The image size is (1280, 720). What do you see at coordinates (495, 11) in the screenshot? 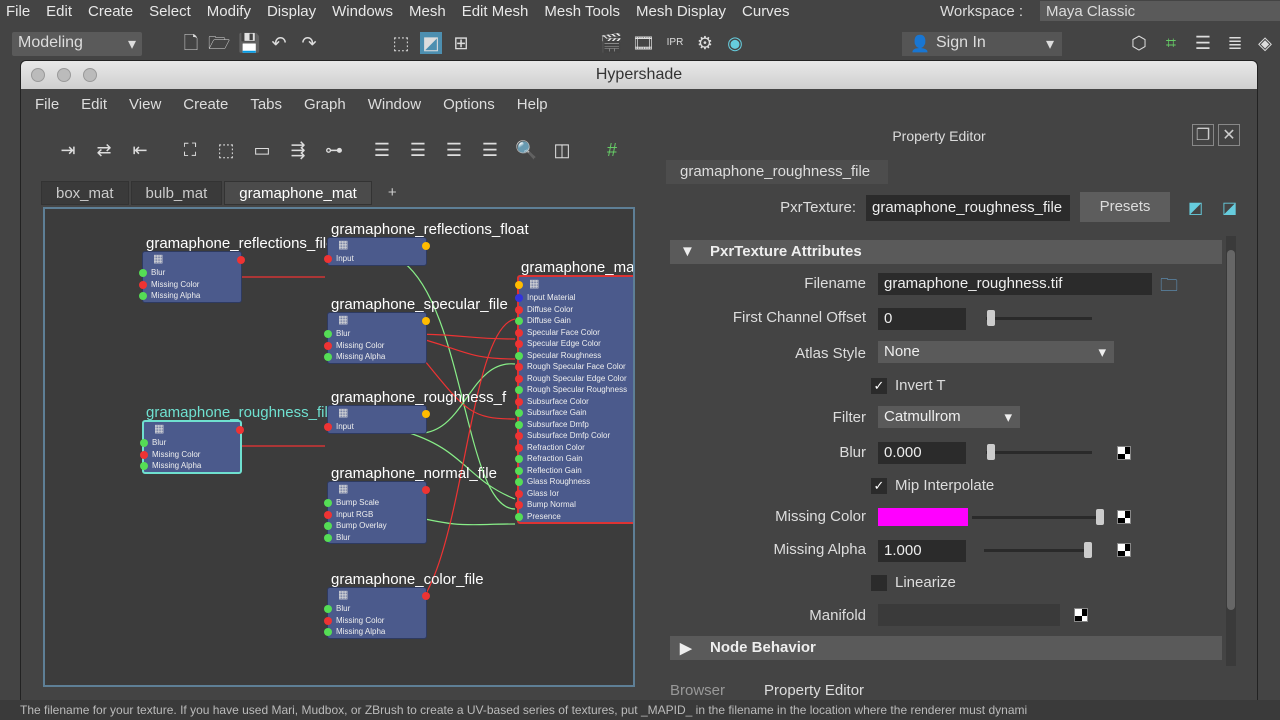
I see `menu-edit-mesh: Edit Mesh` at bounding box center [495, 11].